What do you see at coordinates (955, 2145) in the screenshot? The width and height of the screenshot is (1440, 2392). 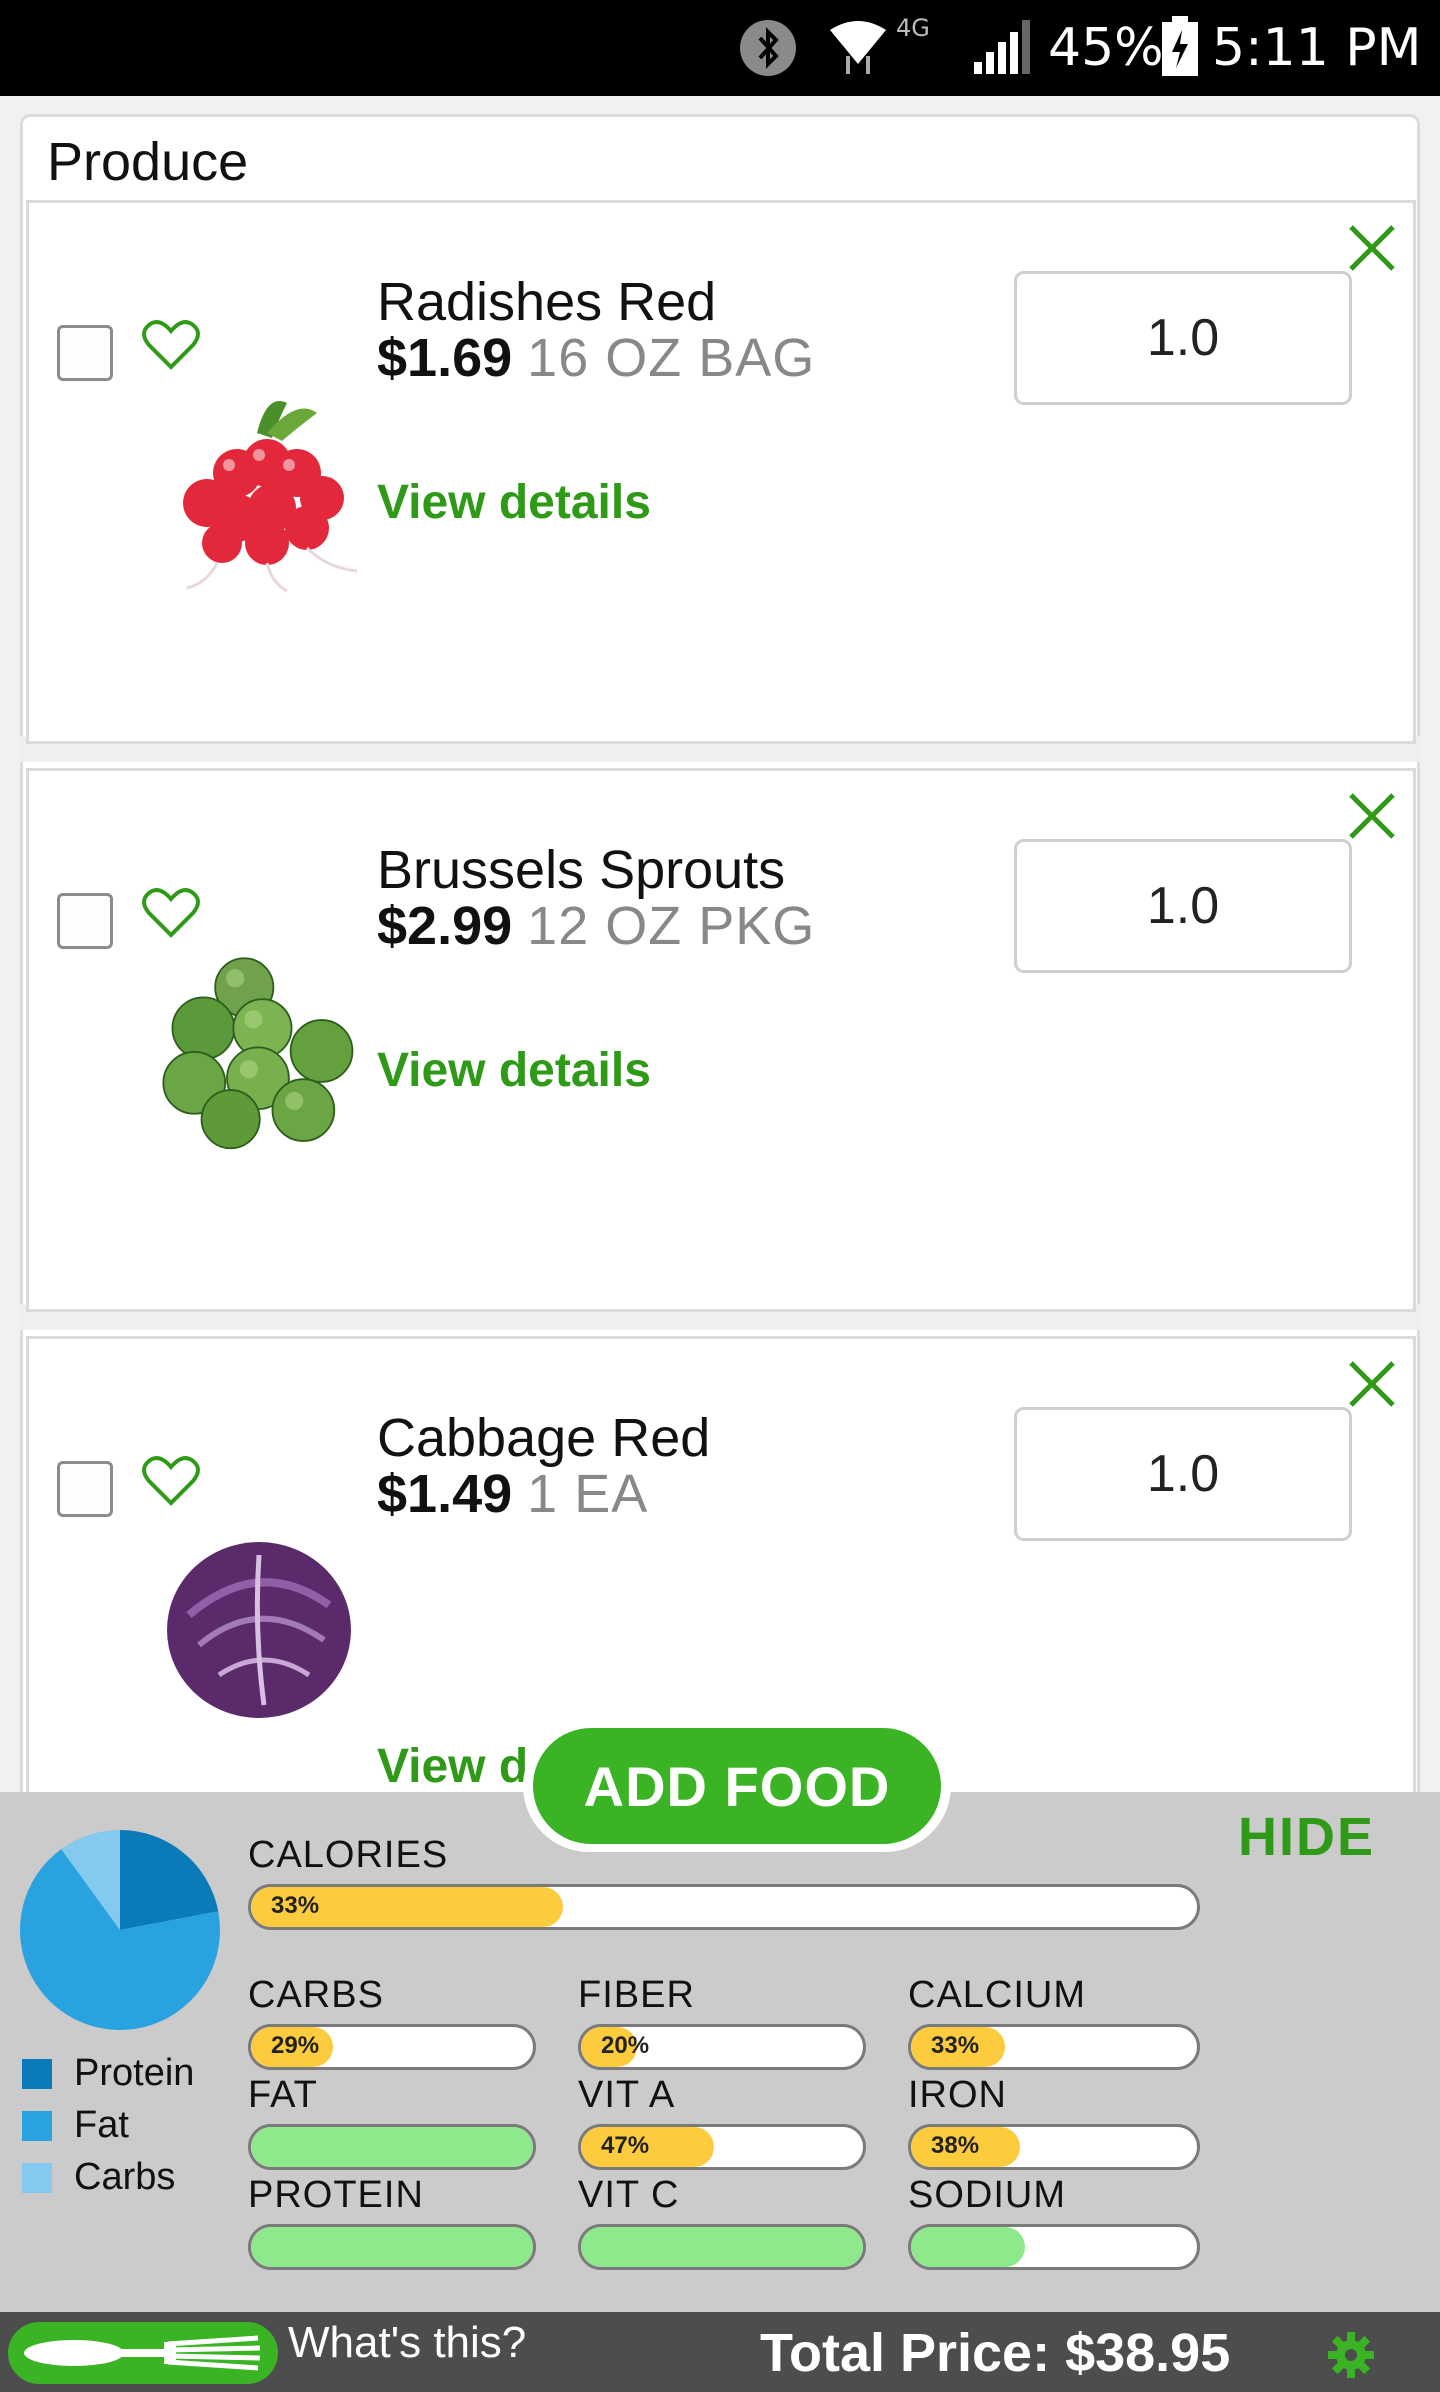 I see `nutrient-percent: 38%` at bounding box center [955, 2145].